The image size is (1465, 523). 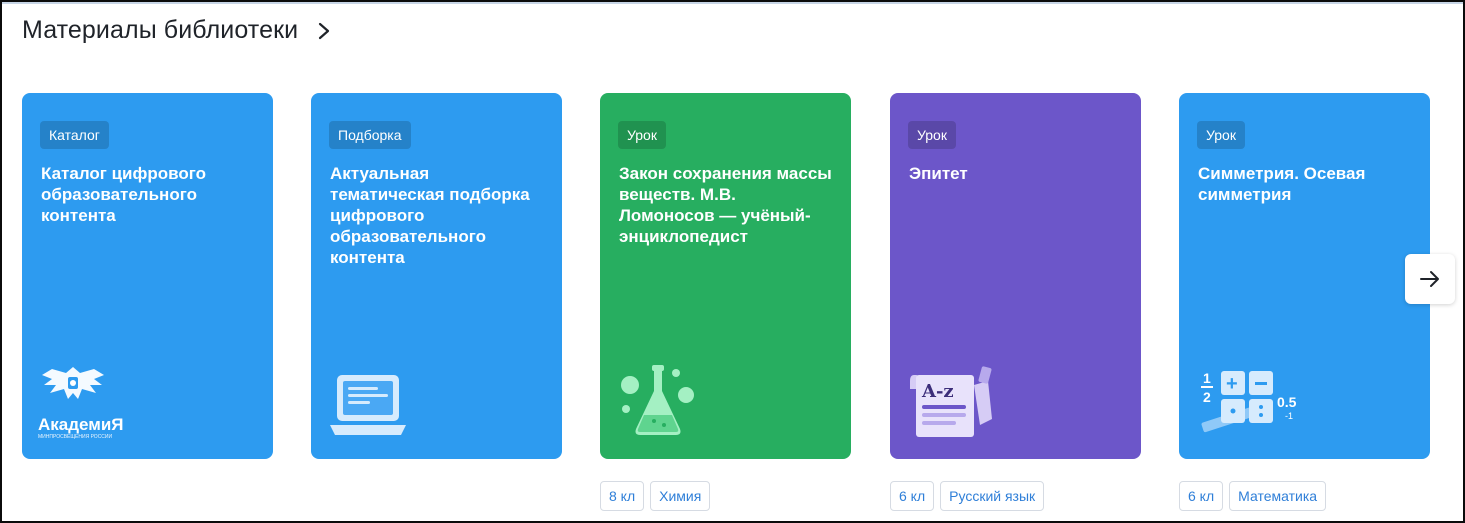 I want to click on academy-logo-text: АкадемиЯ, so click(x=81, y=424).